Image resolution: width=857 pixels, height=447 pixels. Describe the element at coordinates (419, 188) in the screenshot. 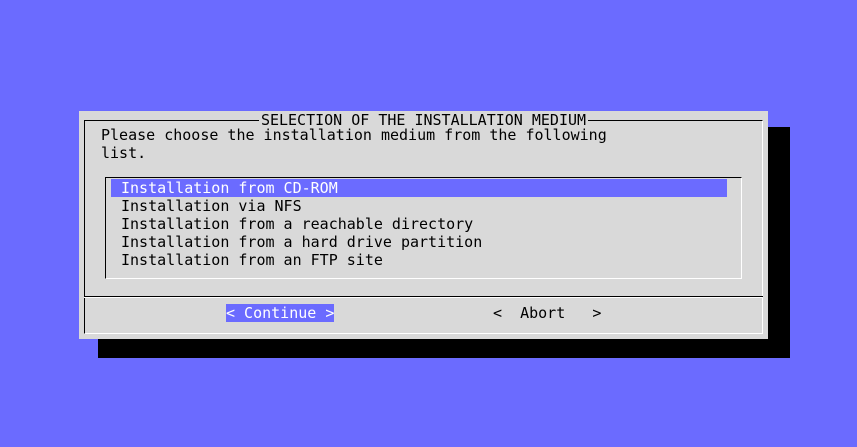

I see `list-item-cdrom: Installation from CD-ROM` at that location.